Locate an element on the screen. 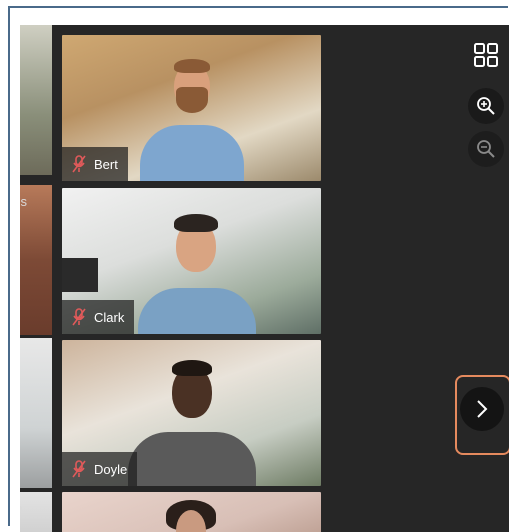  participant-tile-partial is located at coordinates (191, 512).